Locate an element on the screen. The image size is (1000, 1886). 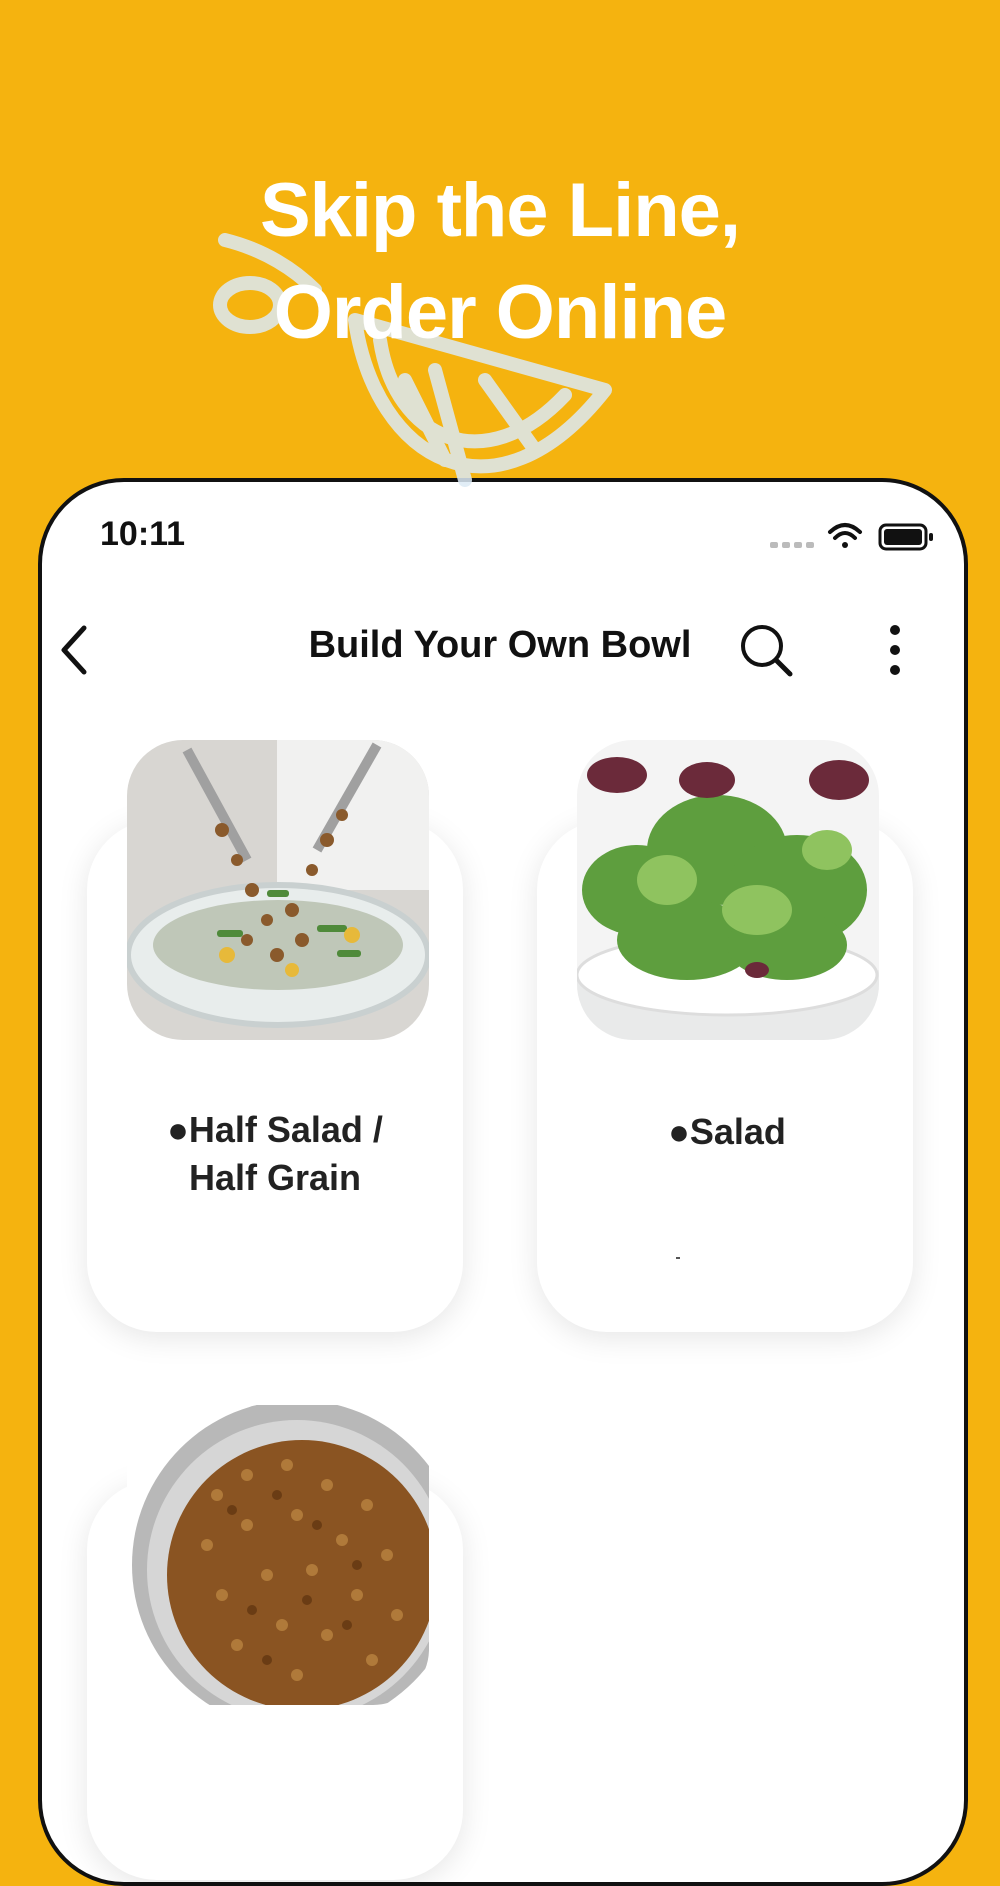
promo-headline: Skip the Line, Order Online is located at coordinates (500, 262).